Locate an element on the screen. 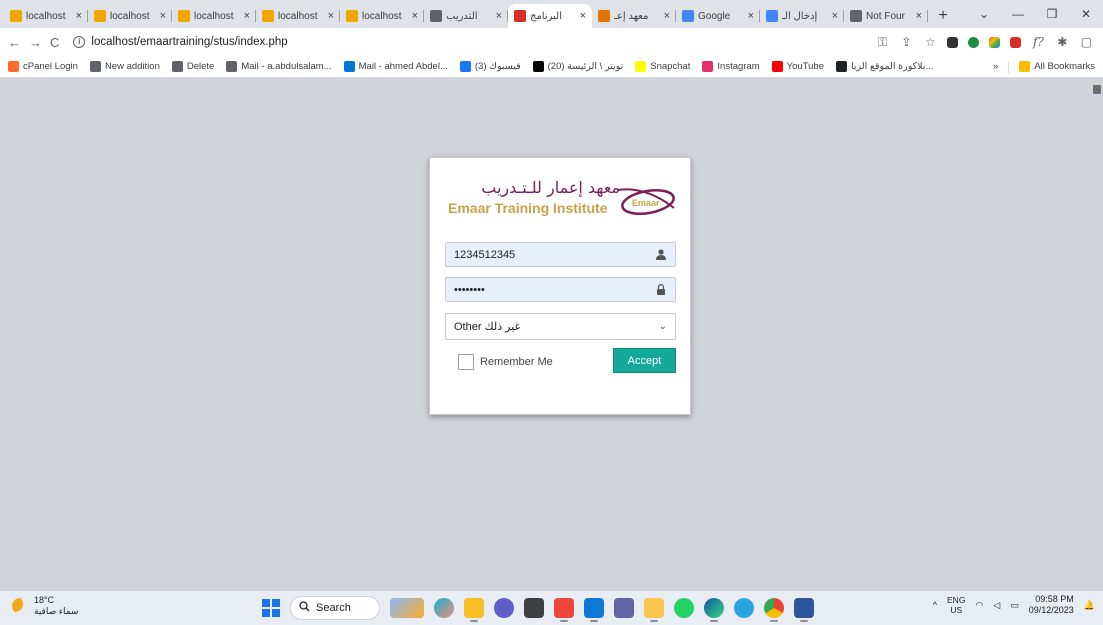  telegram-icon is located at coordinates (744, 608).